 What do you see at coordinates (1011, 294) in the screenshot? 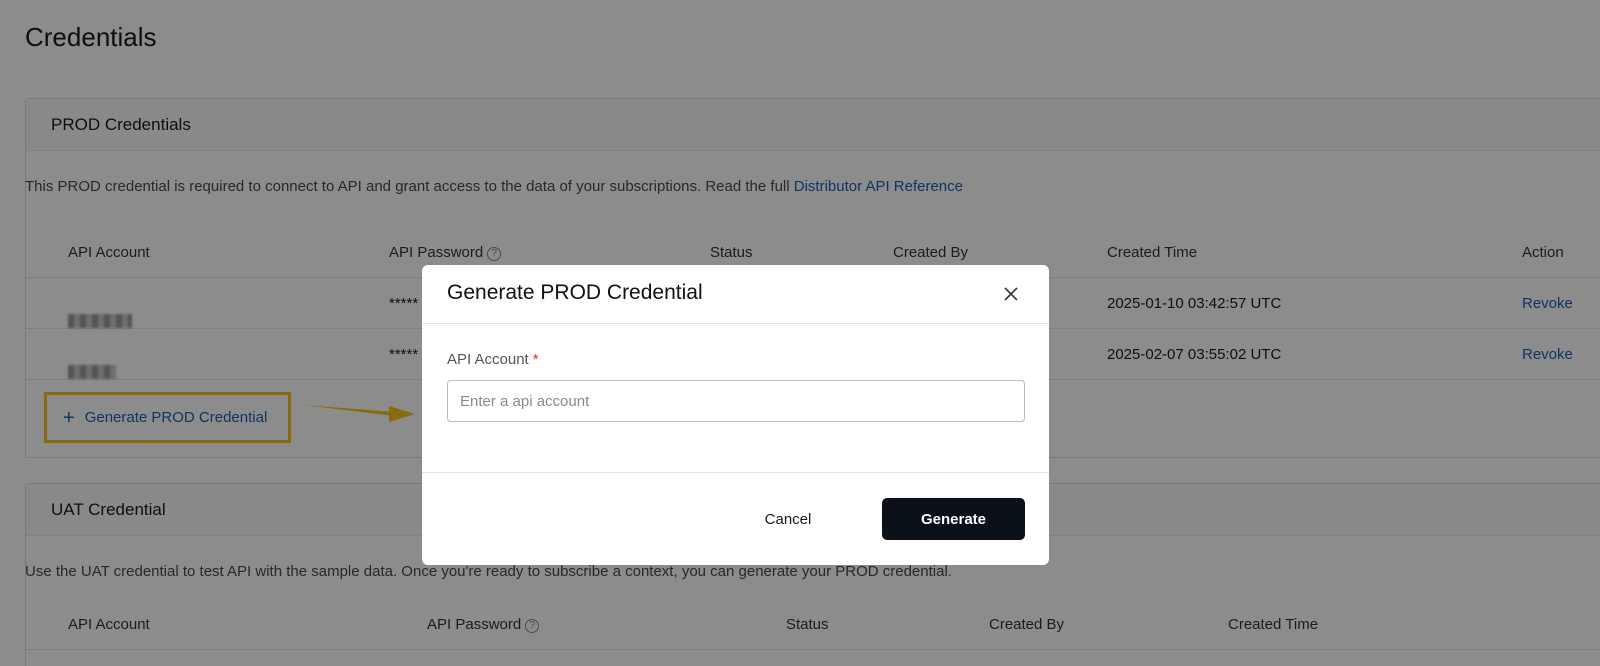
I see `close-icon` at bounding box center [1011, 294].